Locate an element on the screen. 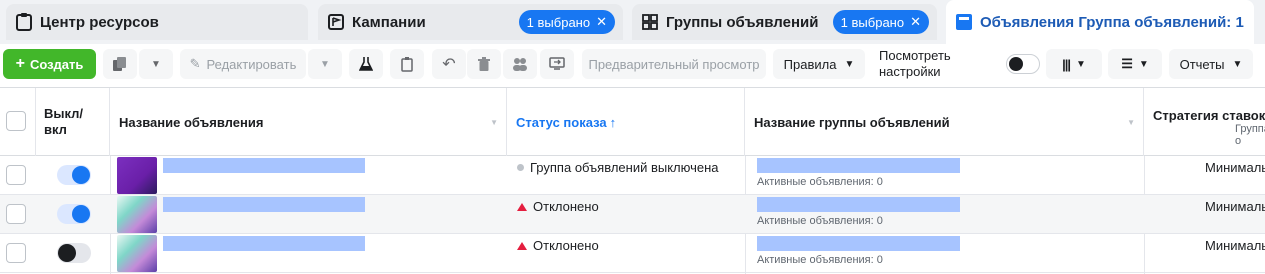 This screenshot has height=274, width=1265. undo-icon: ↶ is located at coordinates (449, 64).